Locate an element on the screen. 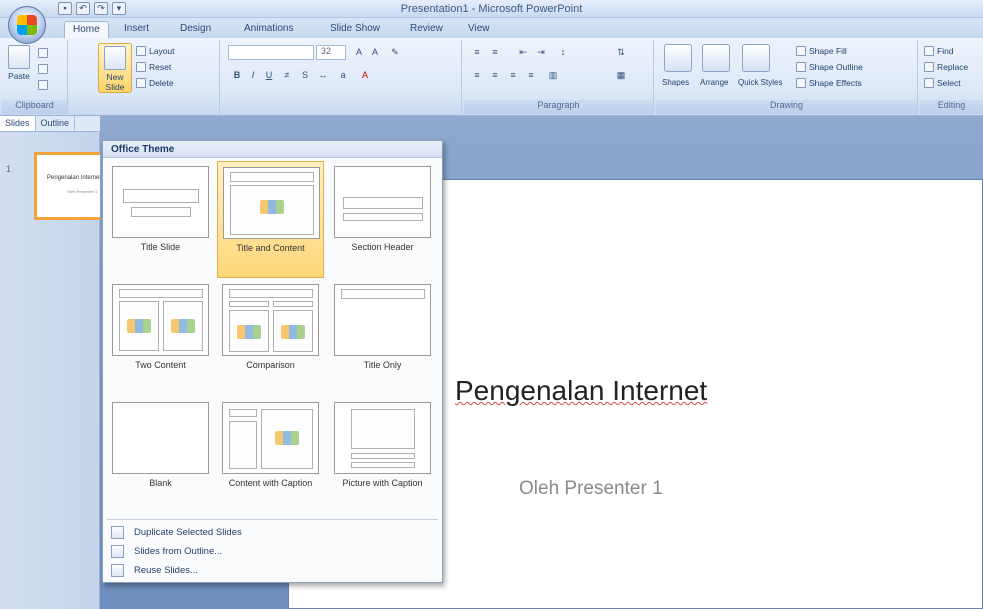 Image resolution: width=983 pixels, height=609 pixels. thumbnail-subtitle: Oleh Presenter 1 is located at coordinates (82, 191).